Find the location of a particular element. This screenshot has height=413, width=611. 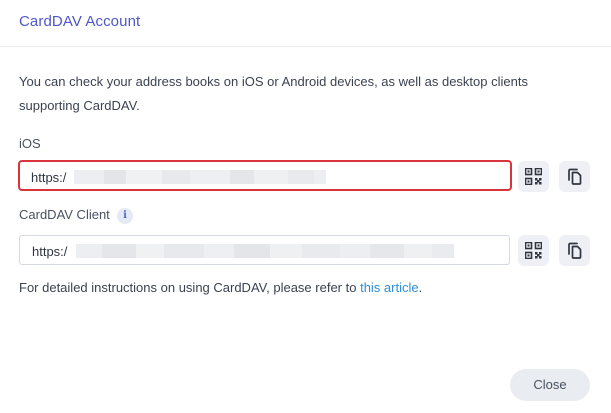

ios-qr-code-button is located at coordinates (533, 176).